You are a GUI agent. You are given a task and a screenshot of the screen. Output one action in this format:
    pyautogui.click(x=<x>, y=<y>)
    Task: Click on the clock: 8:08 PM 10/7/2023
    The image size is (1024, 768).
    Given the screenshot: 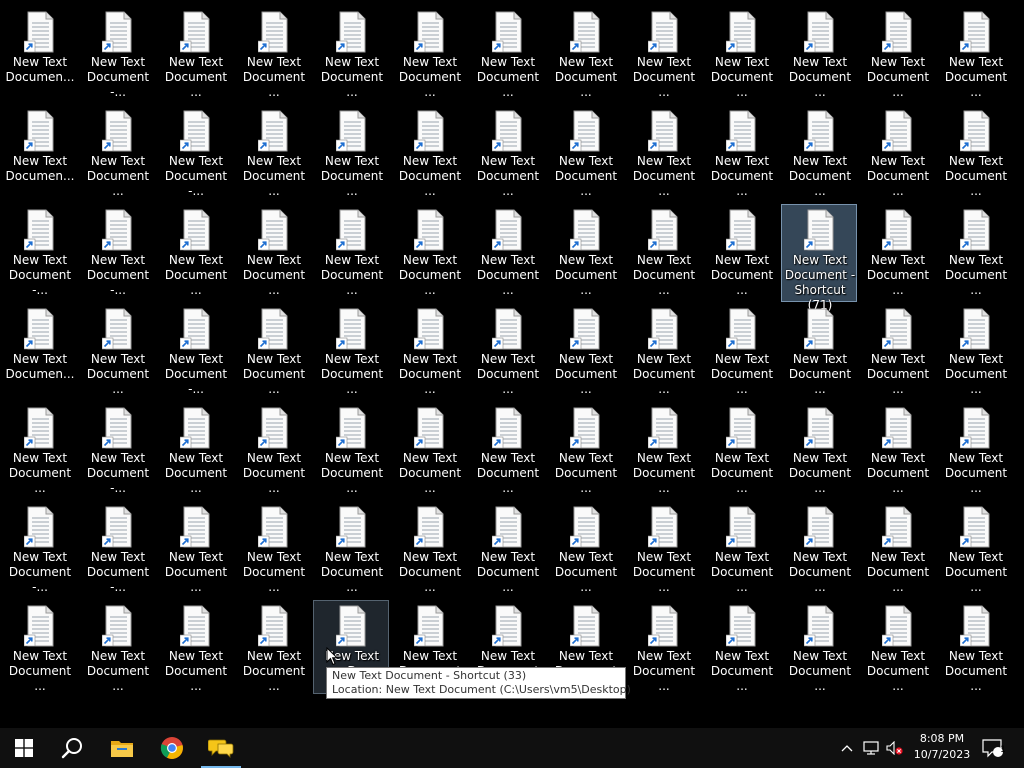 What is the action you would take?
    pyautogui.click(x=942, y=747)
    